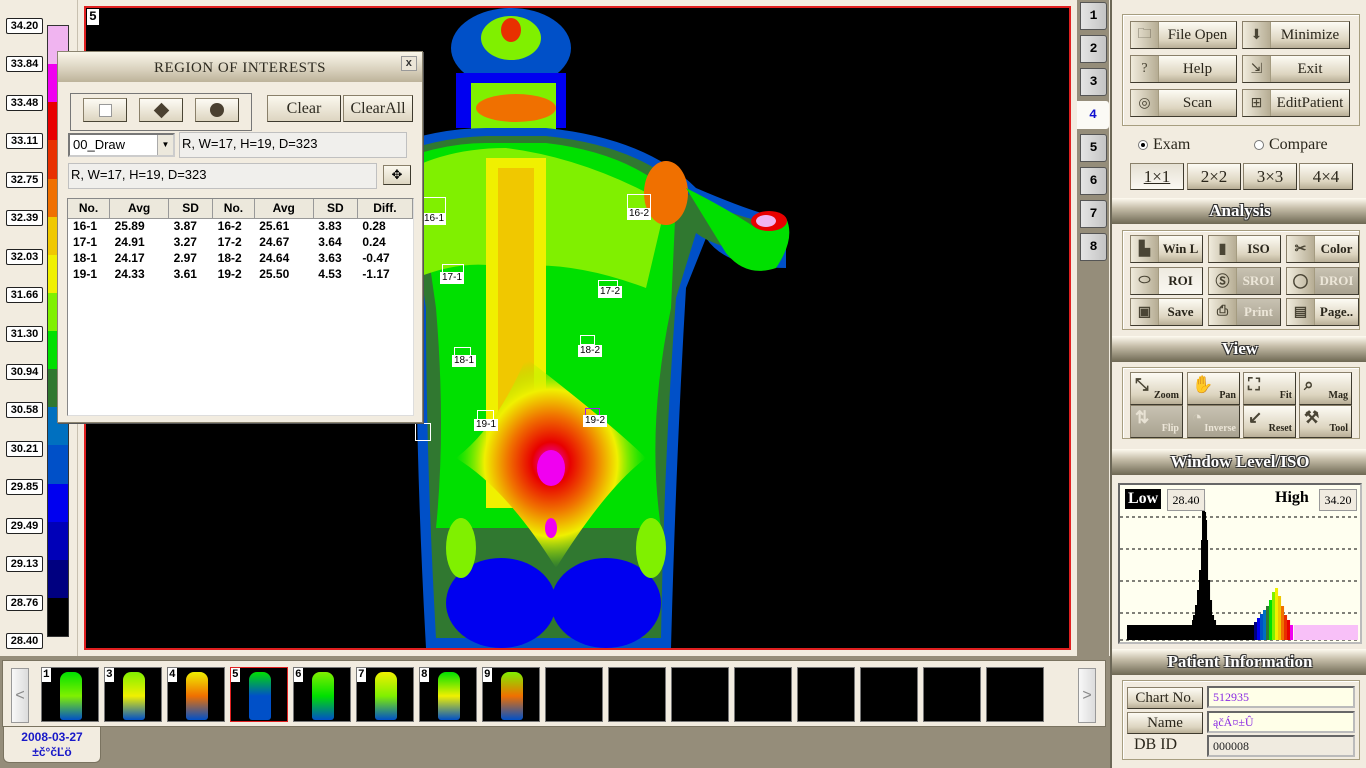 The width and height of the screenshot is (1366, 768). I want to click on image-tab-1: 1, so click(1093, 16).